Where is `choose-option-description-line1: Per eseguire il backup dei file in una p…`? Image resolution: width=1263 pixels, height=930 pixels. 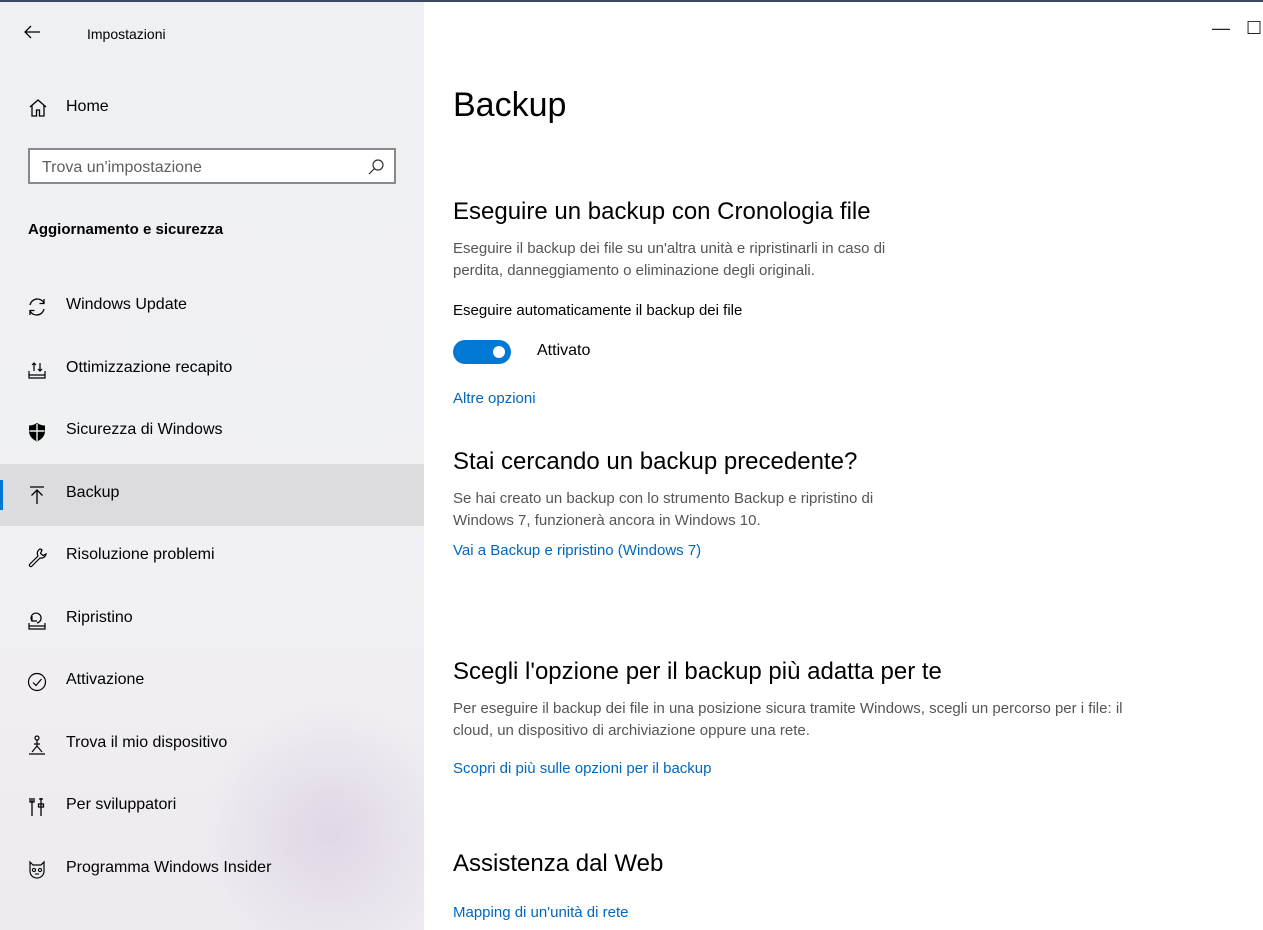 choose-option-description-line1: Per eseguire il backup dei file in una p… is located at coordinates (788, 708).